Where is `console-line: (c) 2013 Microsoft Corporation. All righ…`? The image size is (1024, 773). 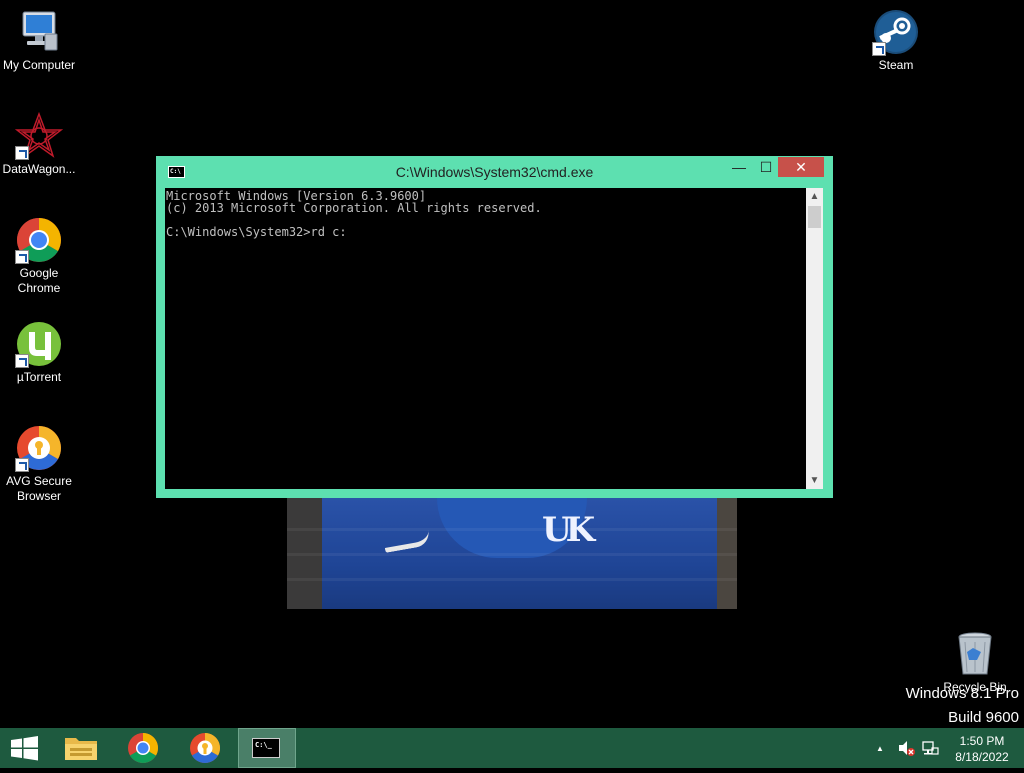 console-line: (c) 2013 Microsoft Corporation. All righ… is located at coordinates (354, 208).